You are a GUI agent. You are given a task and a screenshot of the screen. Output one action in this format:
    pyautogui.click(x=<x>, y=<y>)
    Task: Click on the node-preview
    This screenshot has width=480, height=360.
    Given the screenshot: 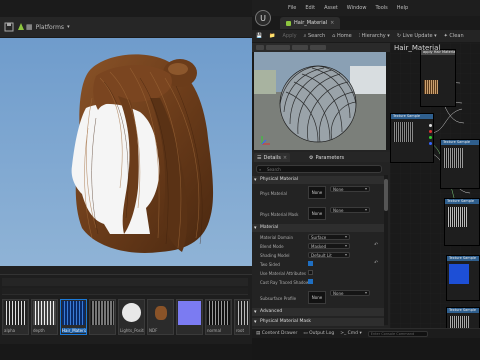 What is the action you would take?
    pyautogui.click(x=403, y=132)
    